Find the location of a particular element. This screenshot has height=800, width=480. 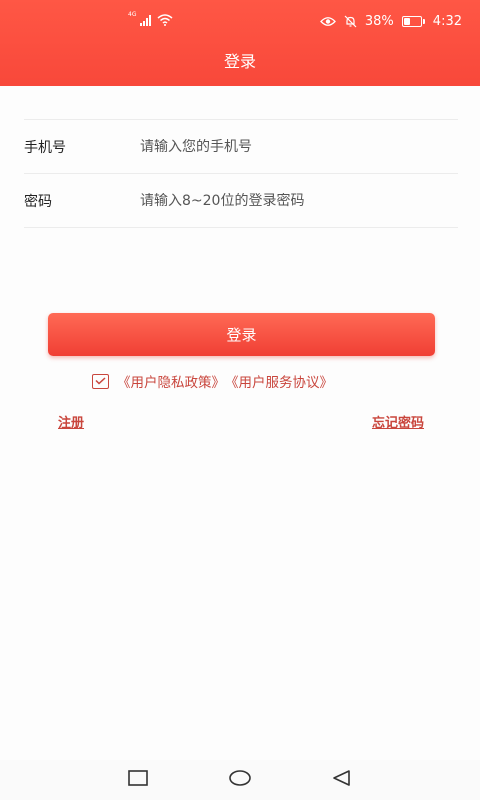

phone-row: 手机号 is located at coordinates (241, 147).